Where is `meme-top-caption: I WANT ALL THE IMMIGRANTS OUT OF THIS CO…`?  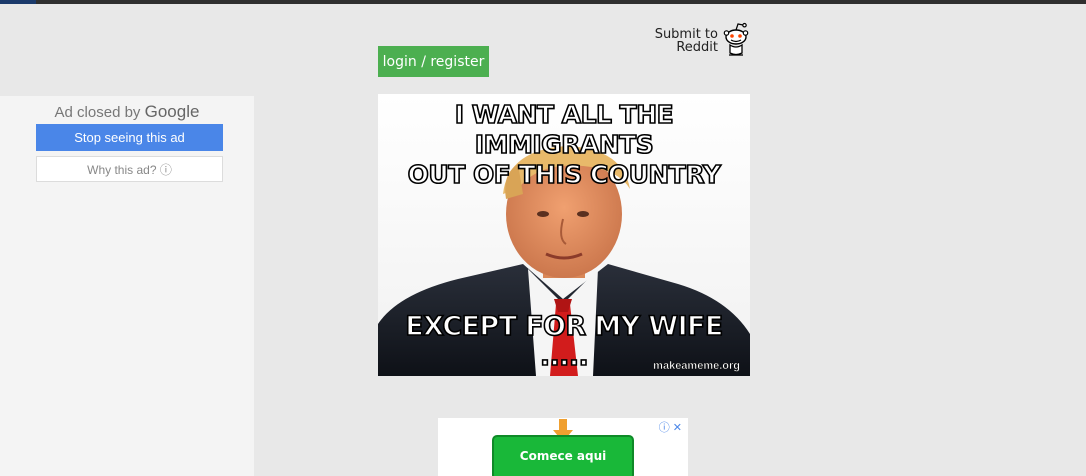 meme-top-caption: I WANT ALL THE IMMIGRANTS OUT OF THIS CO… is located at coordinates (564, 144).